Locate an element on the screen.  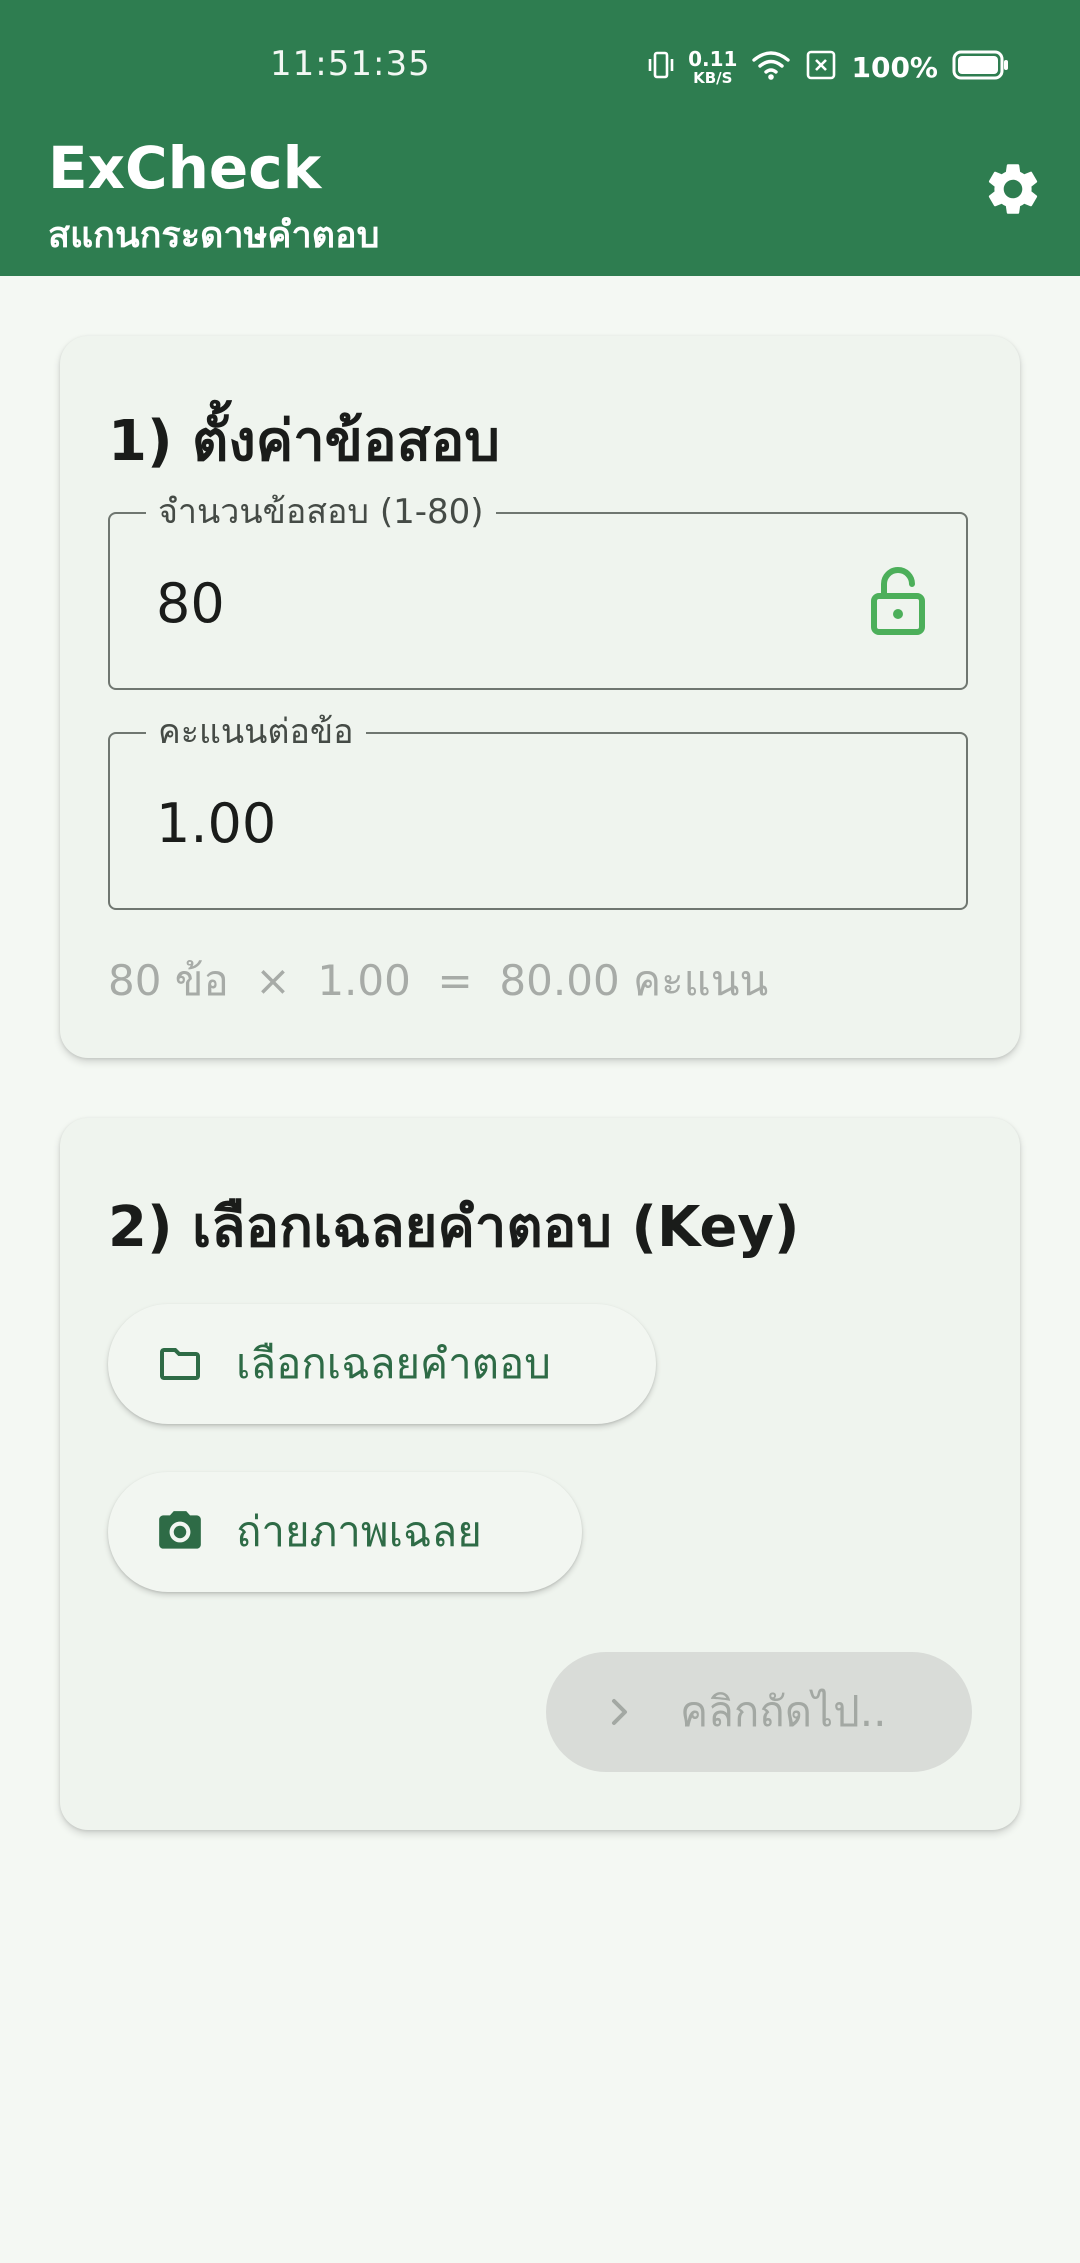
photo-answer-key-button: ถ่ายภาพเฉลย is located at coordinates (345, 1532).